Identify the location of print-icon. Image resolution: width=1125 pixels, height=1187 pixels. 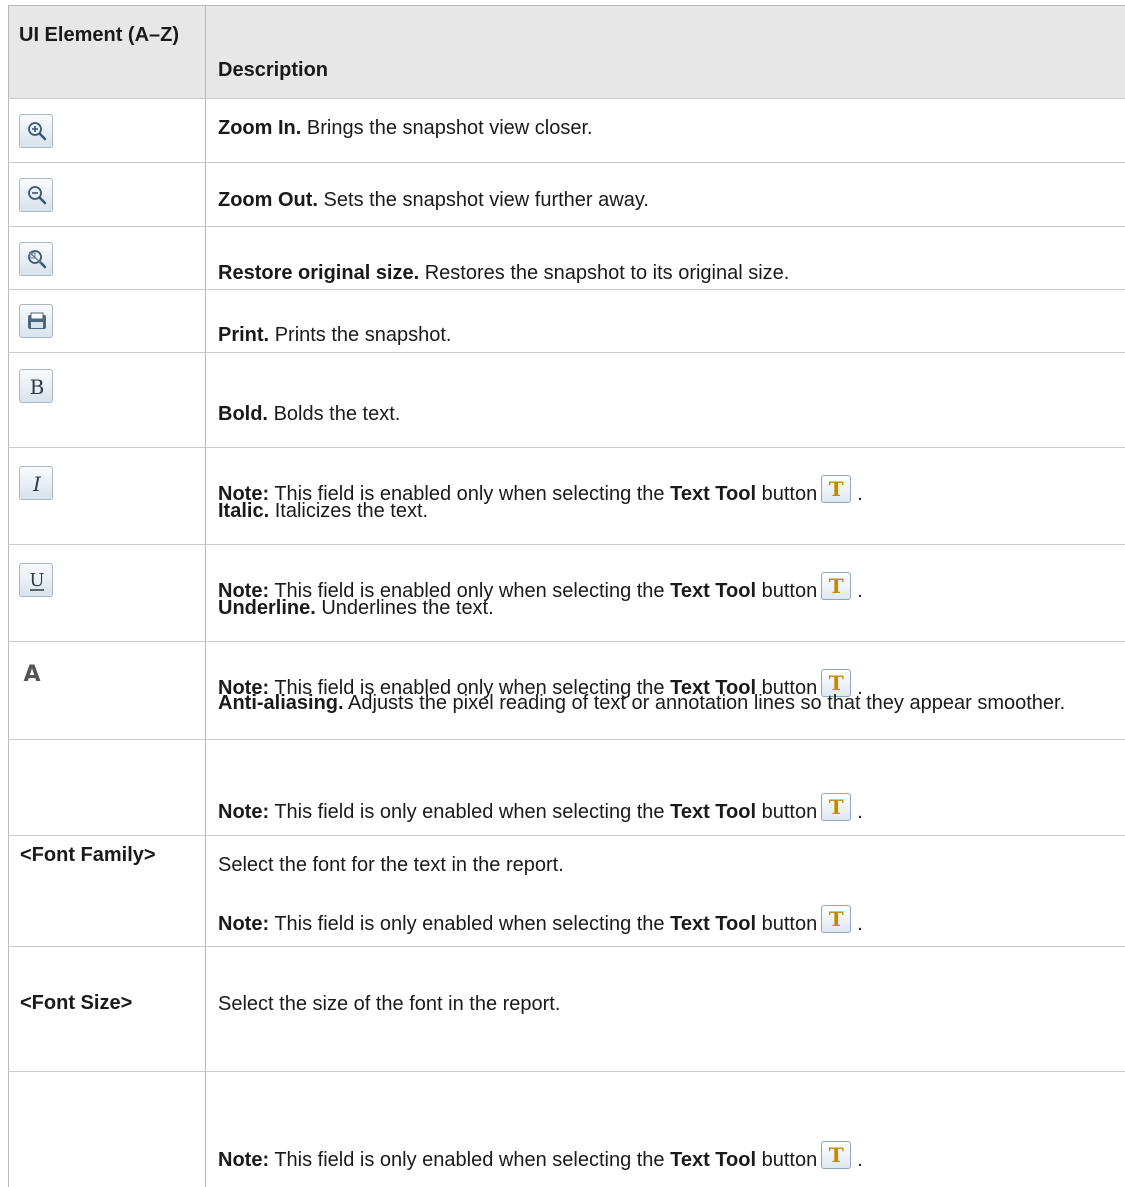
(36, 321).